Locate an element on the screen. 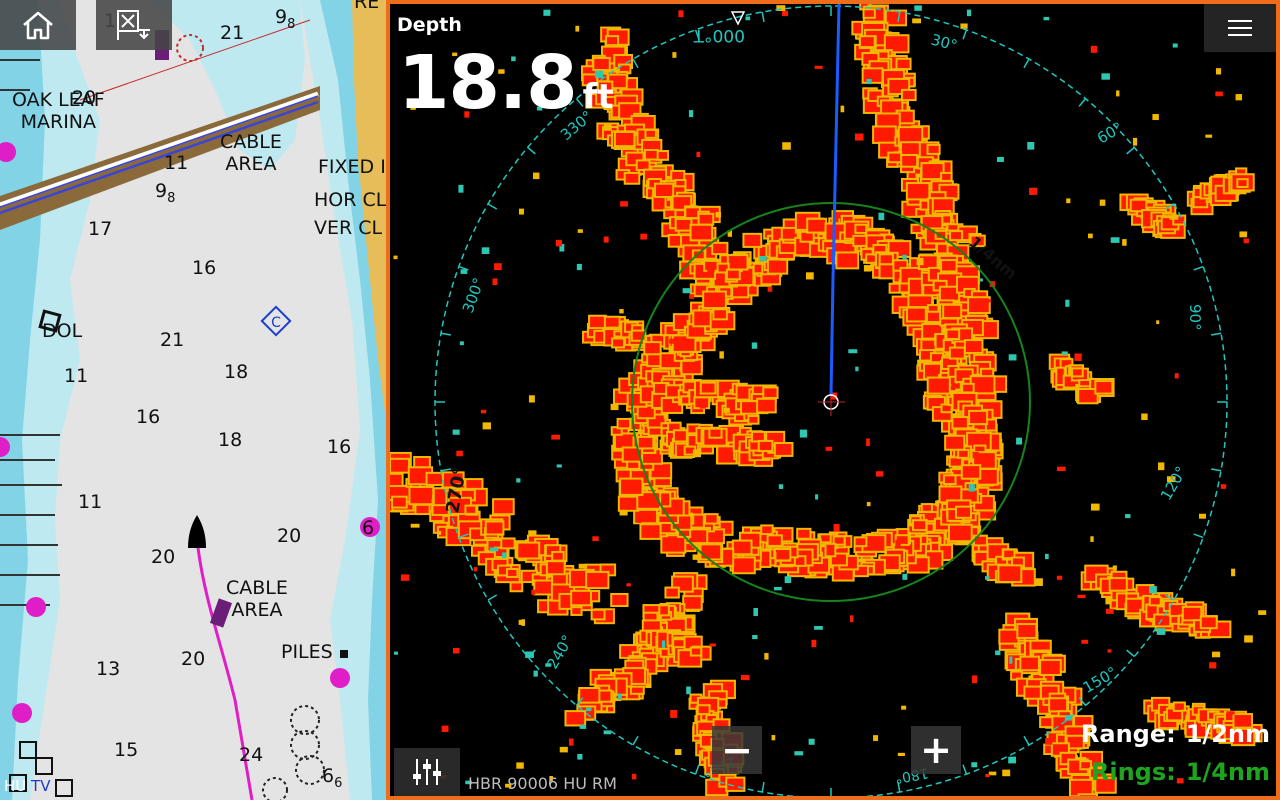 The height and width of the screenshot is (800, 1280). bearing-label-60: 60° is located at coordinates (1110, 133).